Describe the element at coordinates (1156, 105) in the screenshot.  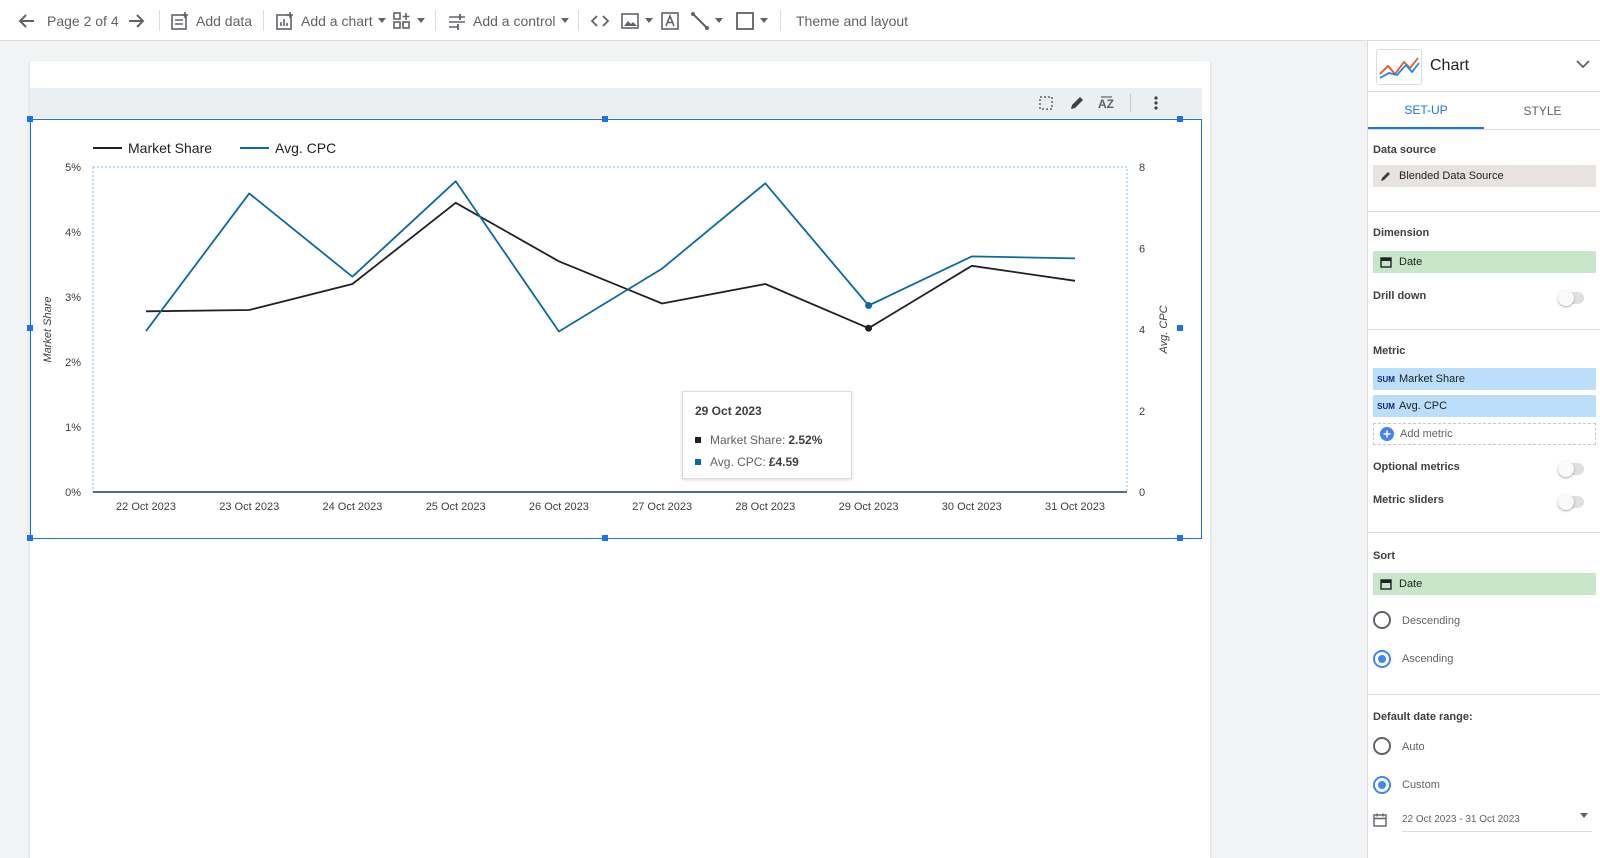
I see `more-vert-icon` at that location.